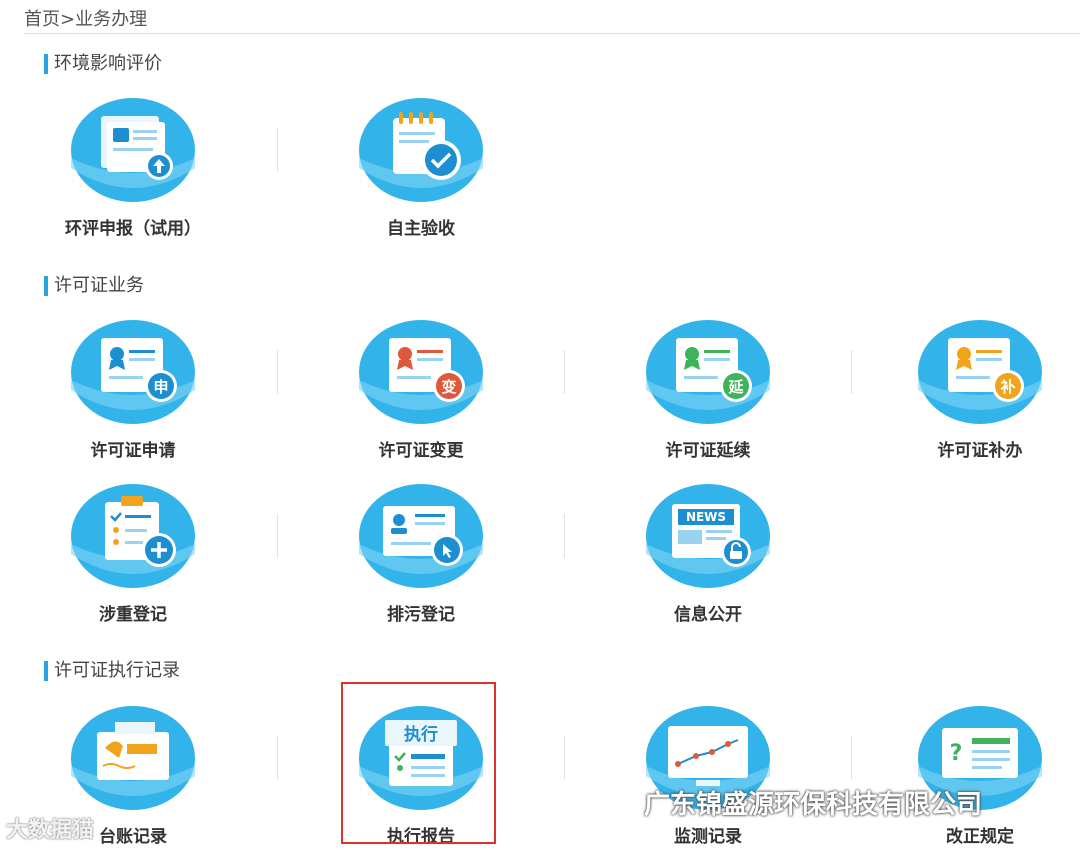 Image resolution: width=1080 pixels, height=850 pixels. What do you see at coordinates (421, 536) in the screenshot?
I see `id-card-click-icon` at bounding box center [421, 536].